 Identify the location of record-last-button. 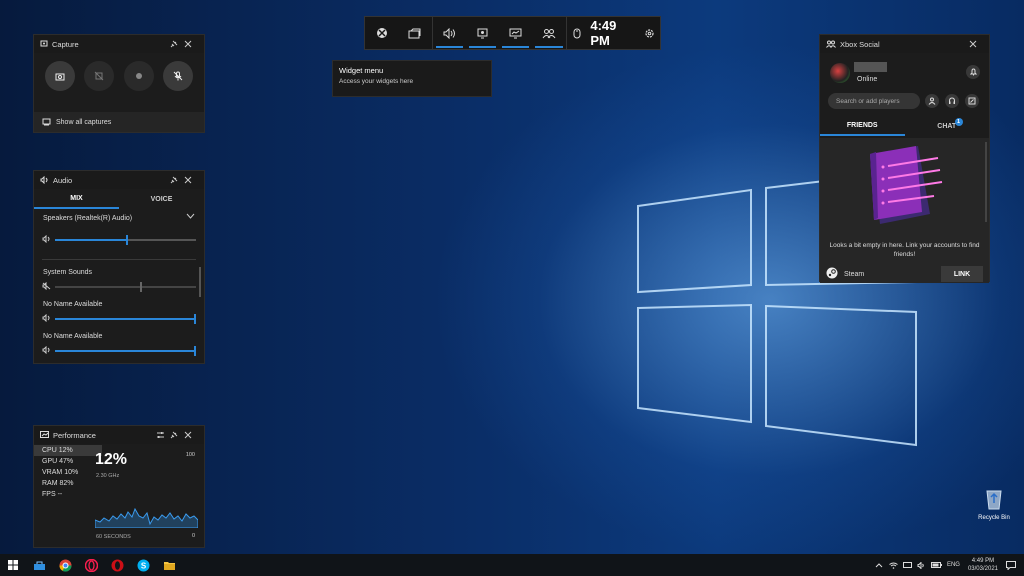
(99, 76).